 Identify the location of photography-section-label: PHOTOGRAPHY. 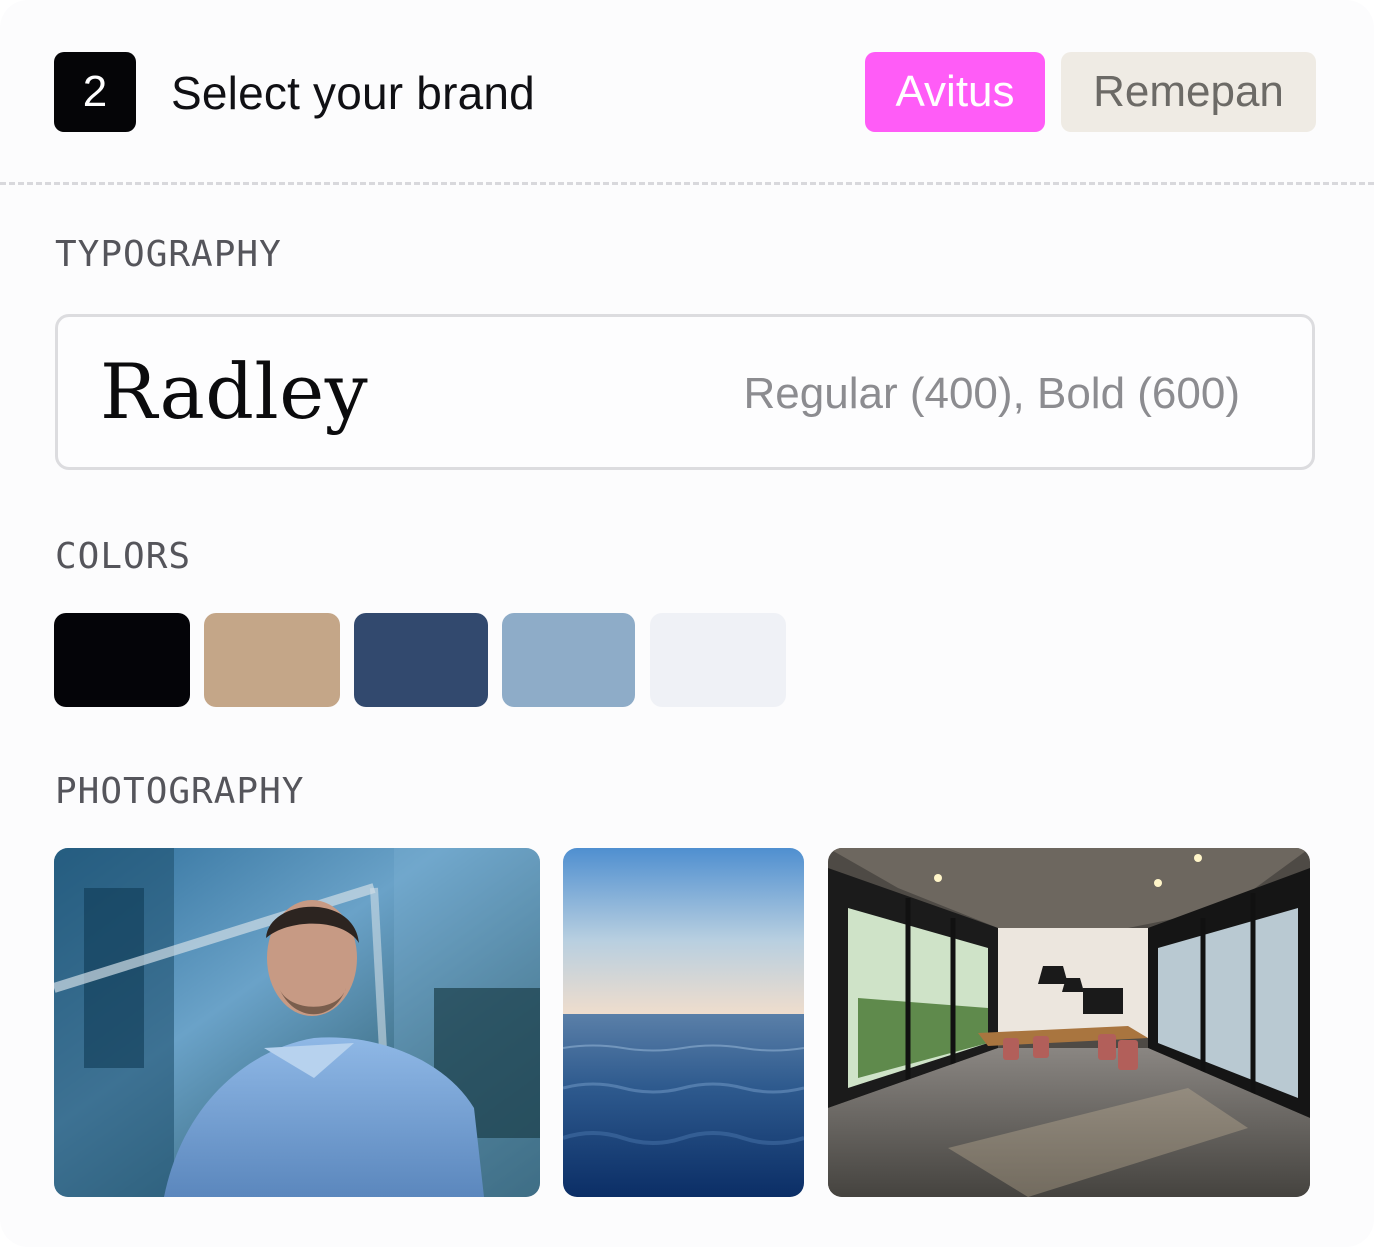
(180, 791).